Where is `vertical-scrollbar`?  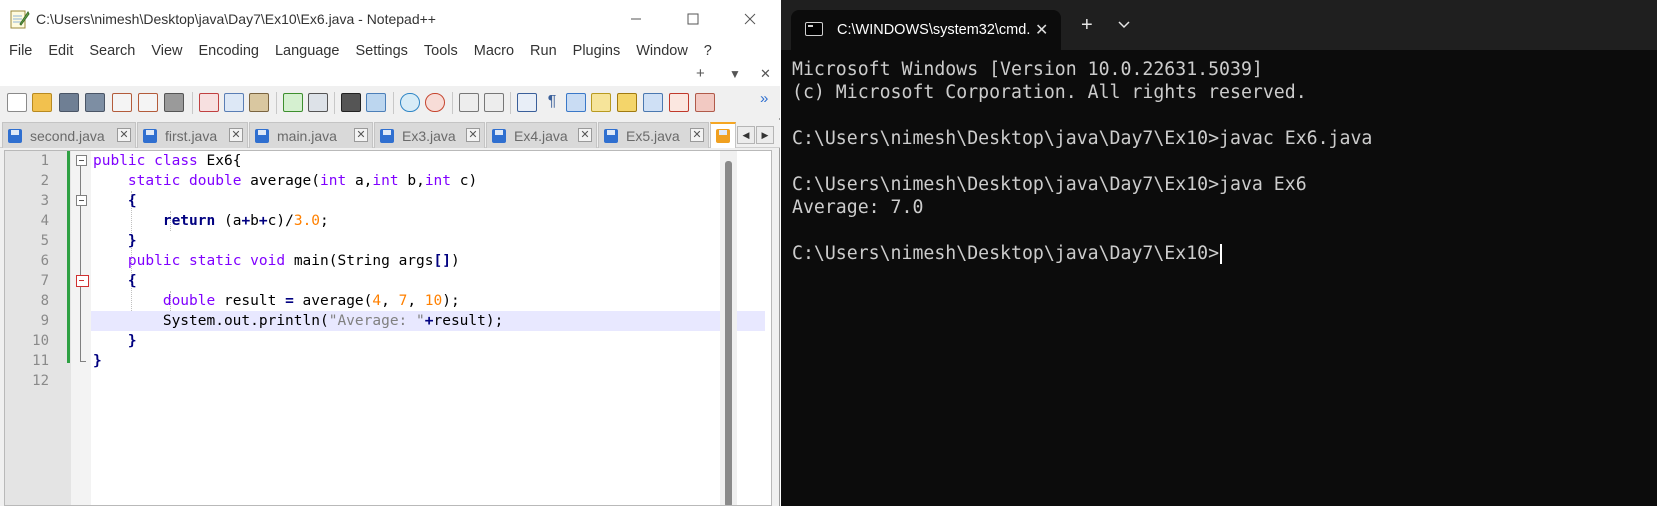 vertical-scrollbar is located at coordinates (728, 328).